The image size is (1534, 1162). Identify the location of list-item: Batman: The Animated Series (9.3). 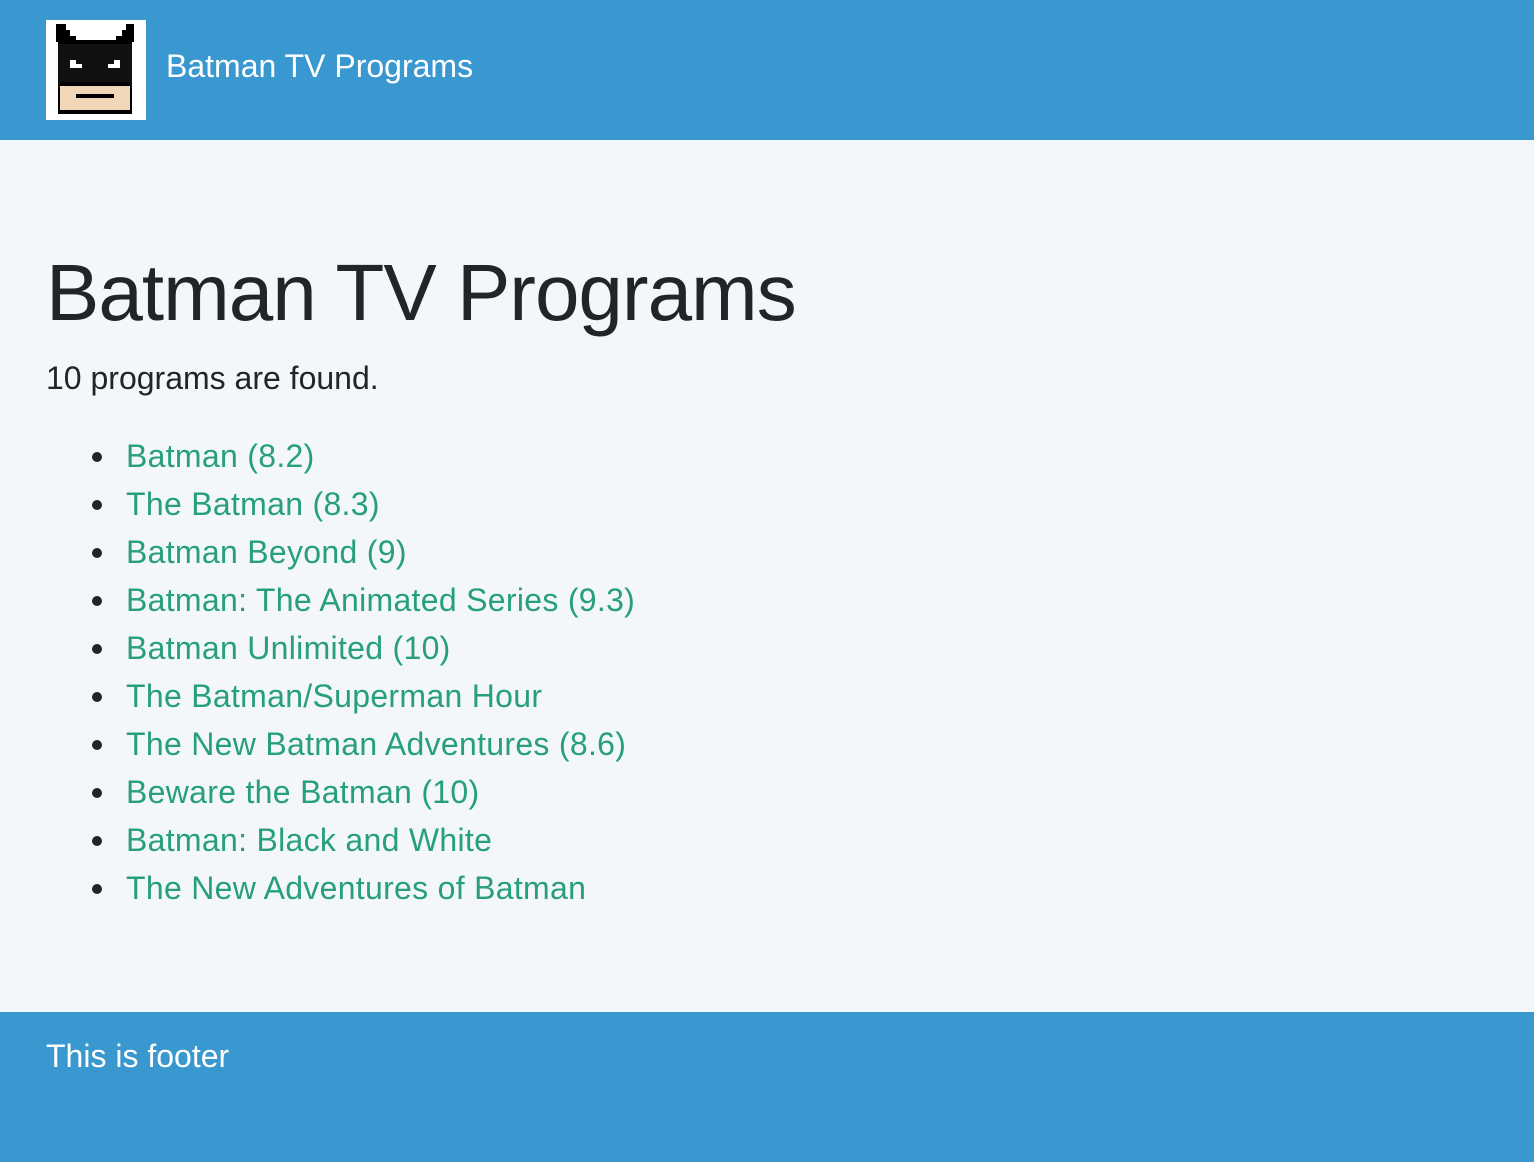
(340, 600).